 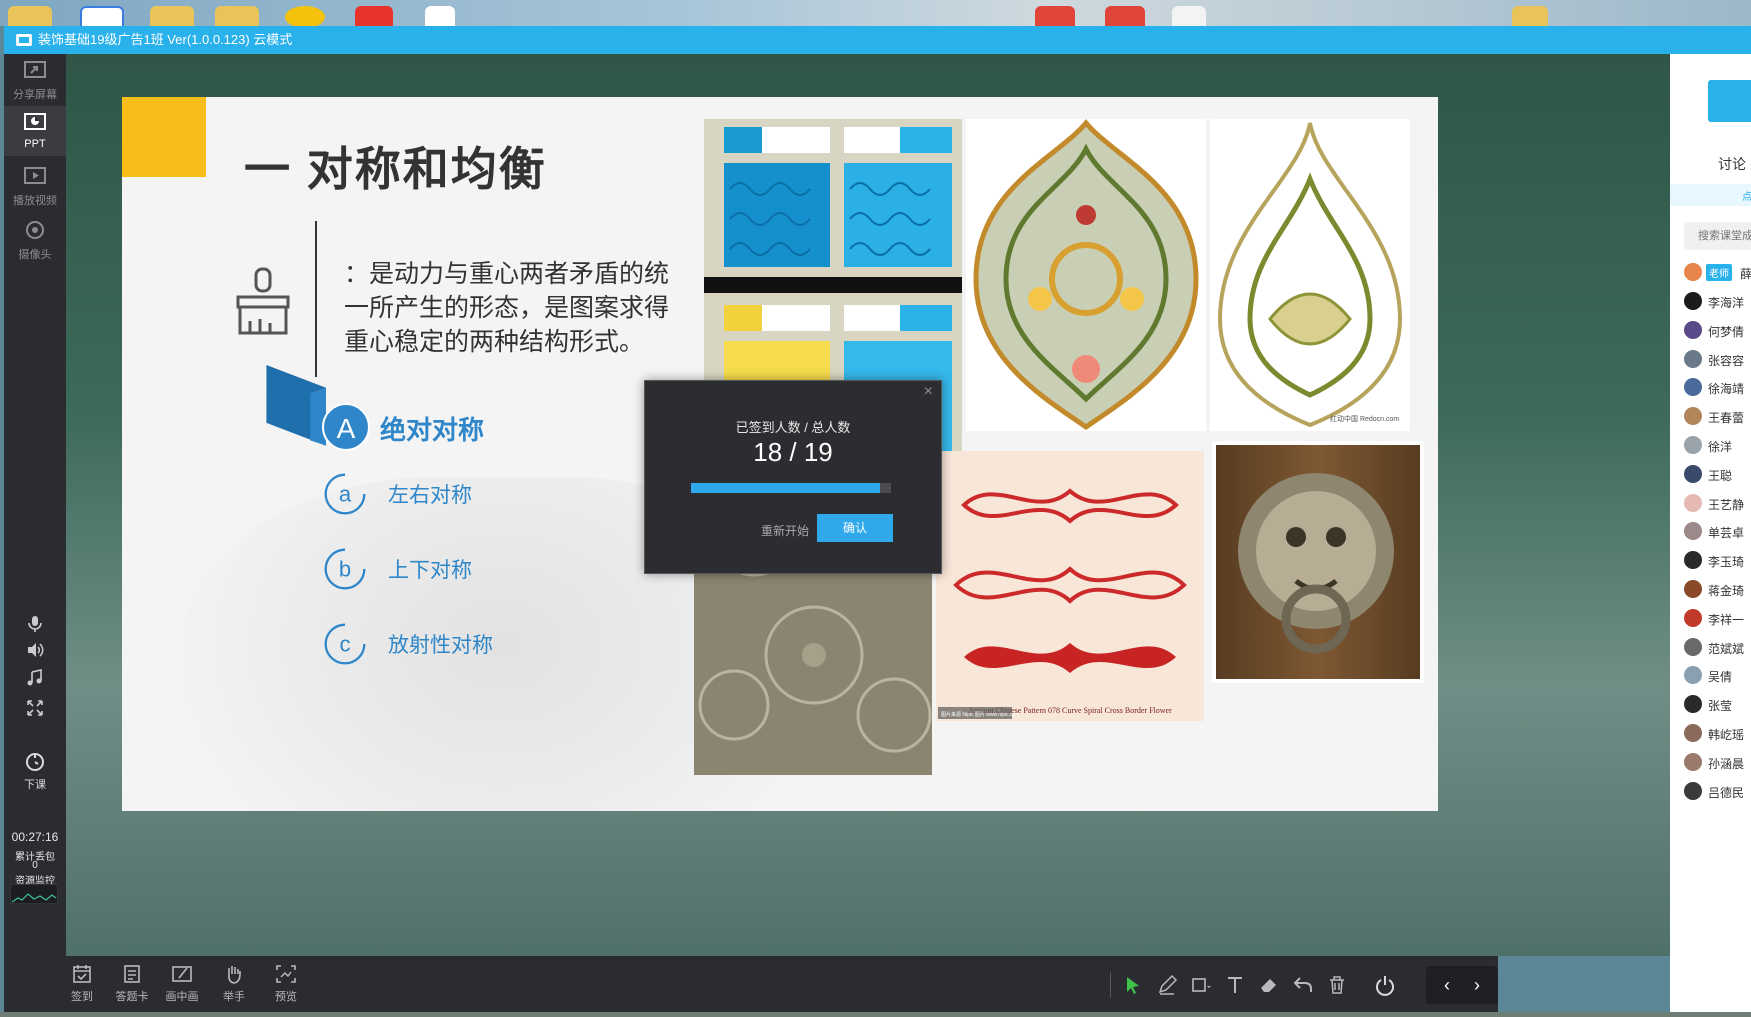 I want to click on end-class-button: 下课, so click(x=35, y=772).